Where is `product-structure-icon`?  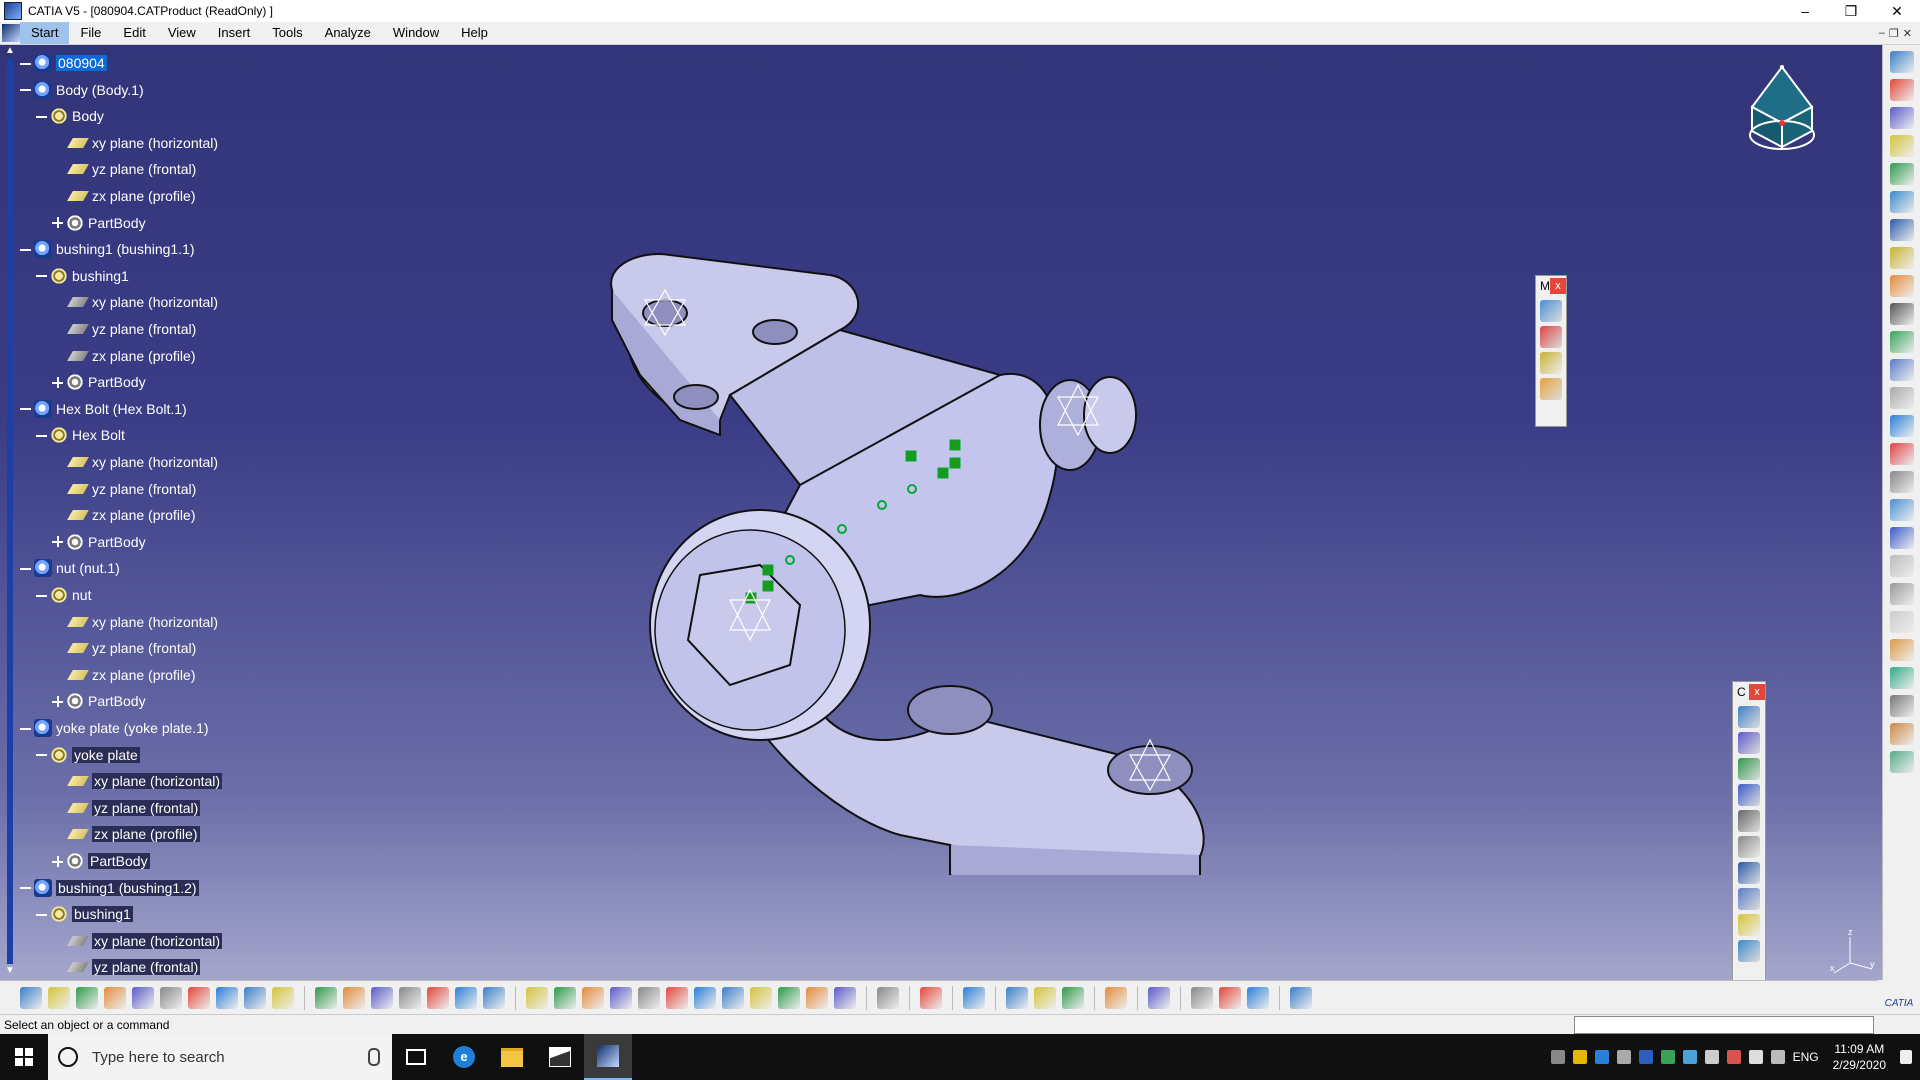 product-structure-icon is located at coordinates (1902, 62).